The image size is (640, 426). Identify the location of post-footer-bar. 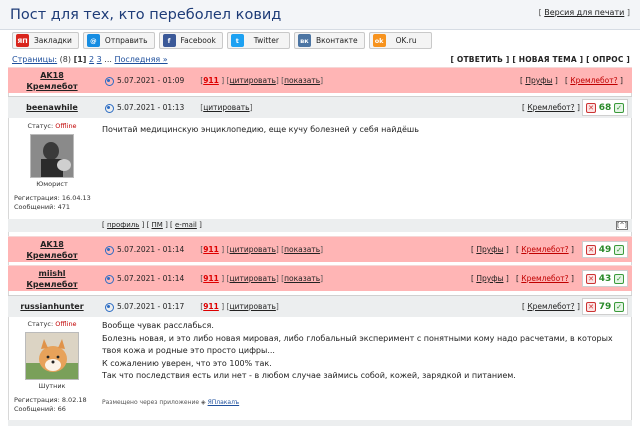
(320, 423).